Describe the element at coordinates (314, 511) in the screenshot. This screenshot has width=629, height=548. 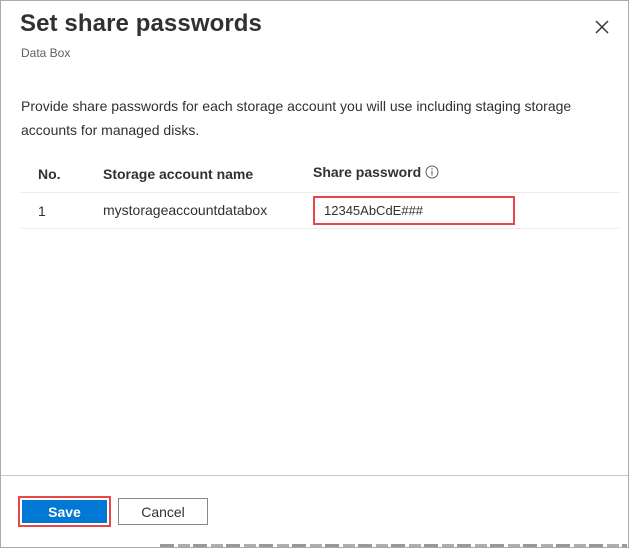
I see `dialog-footer: Save Cancel` at that location.